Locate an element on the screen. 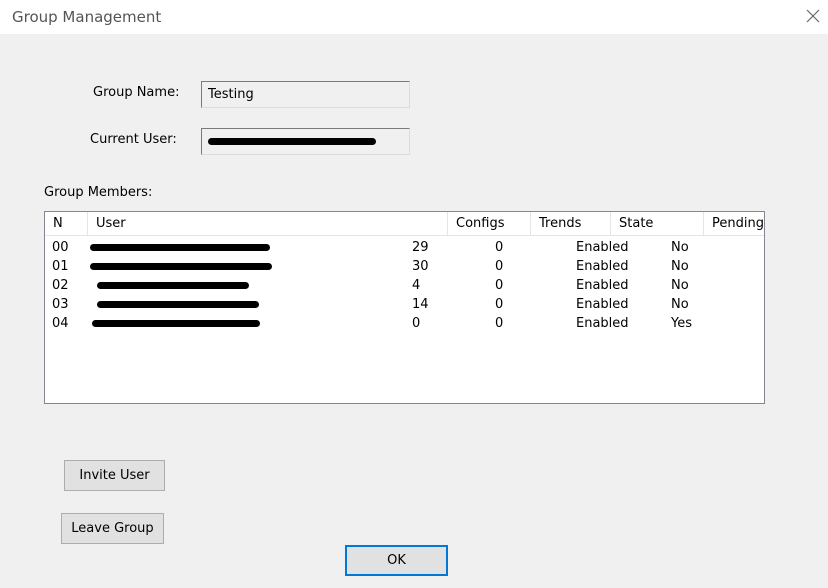  table-row: 00 29 0 Enabled No is located at coordinates (404, 247).